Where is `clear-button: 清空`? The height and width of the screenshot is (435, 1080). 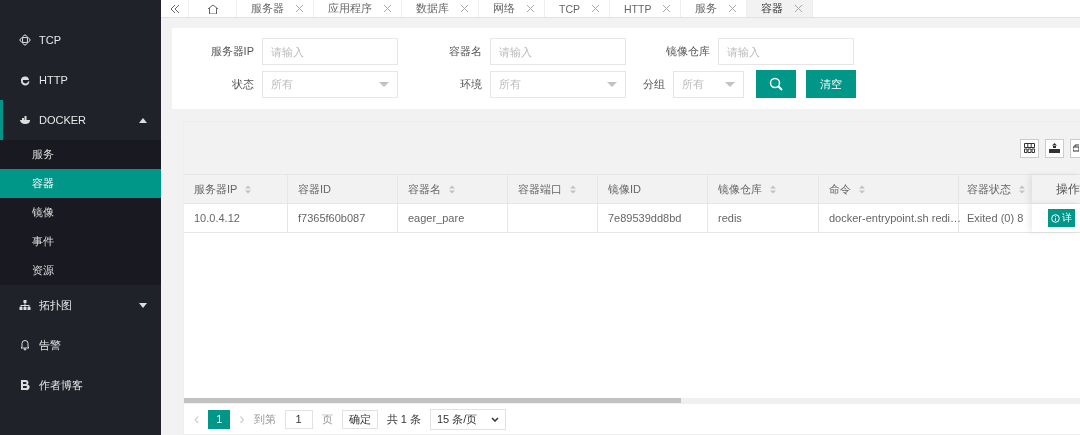 clear-button: 清空 is located at coordinates (831, 84).